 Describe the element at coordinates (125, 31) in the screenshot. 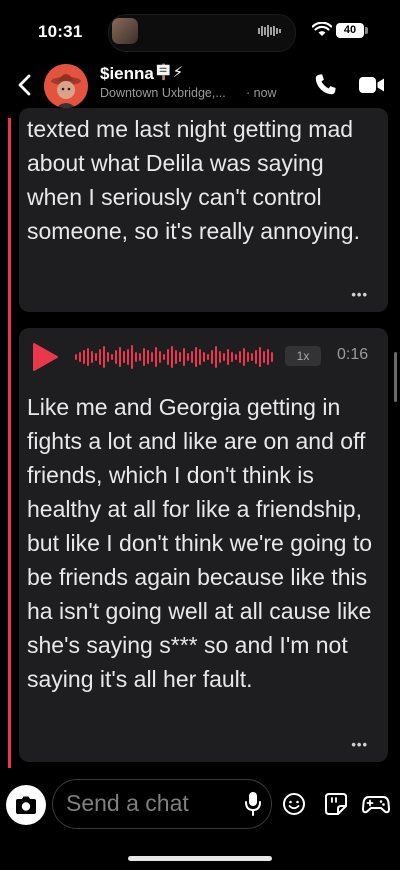

I see `now-playing-thumbnail` at that location.